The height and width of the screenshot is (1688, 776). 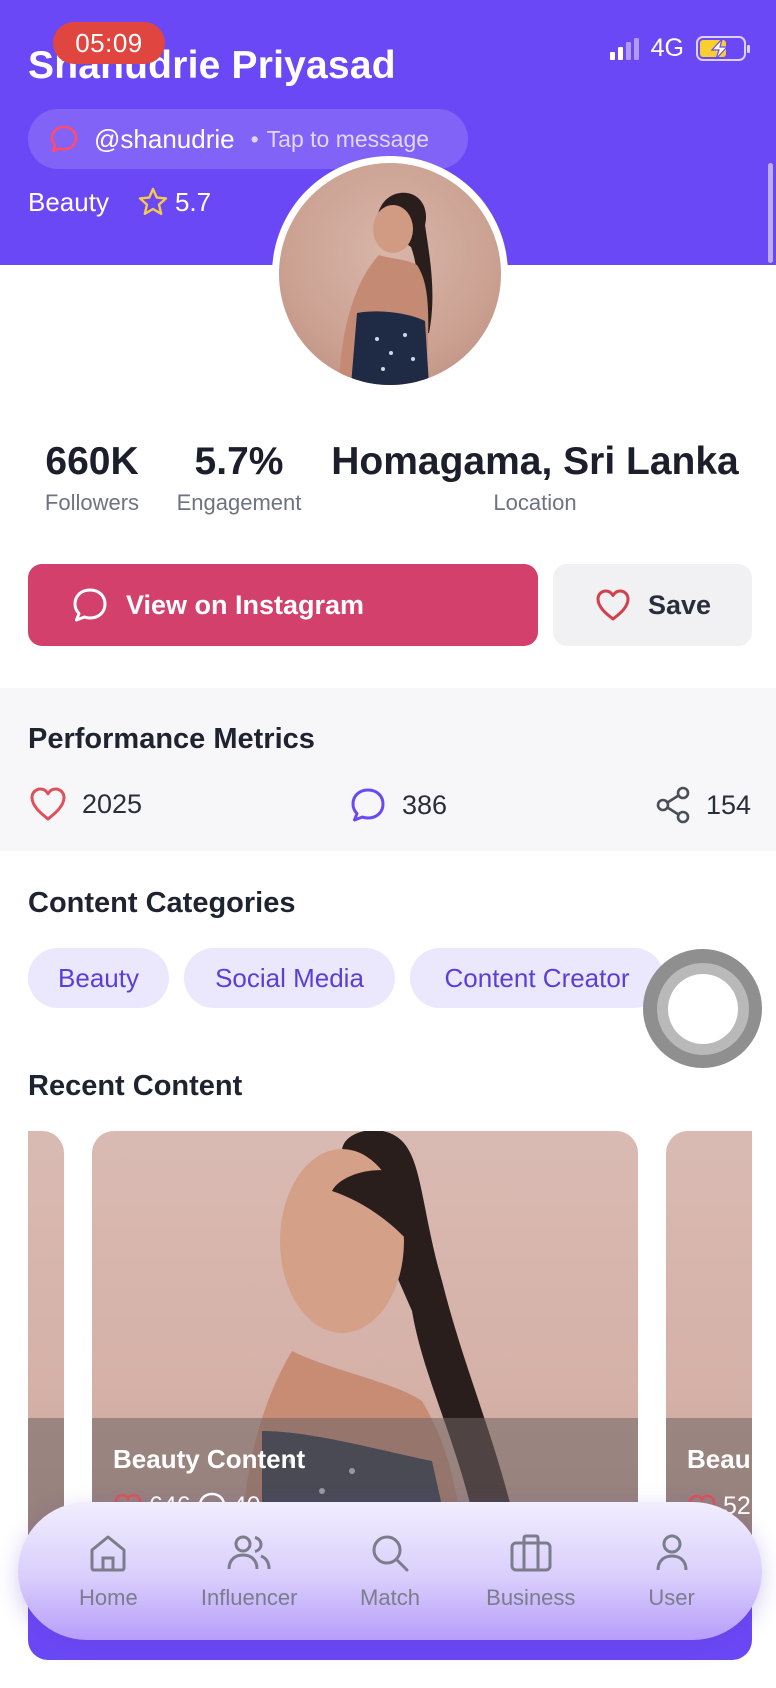 What do you see at coordinates (64, 139) in the screenshot?
I see `chat-icon` at bounding box center [64, 139].